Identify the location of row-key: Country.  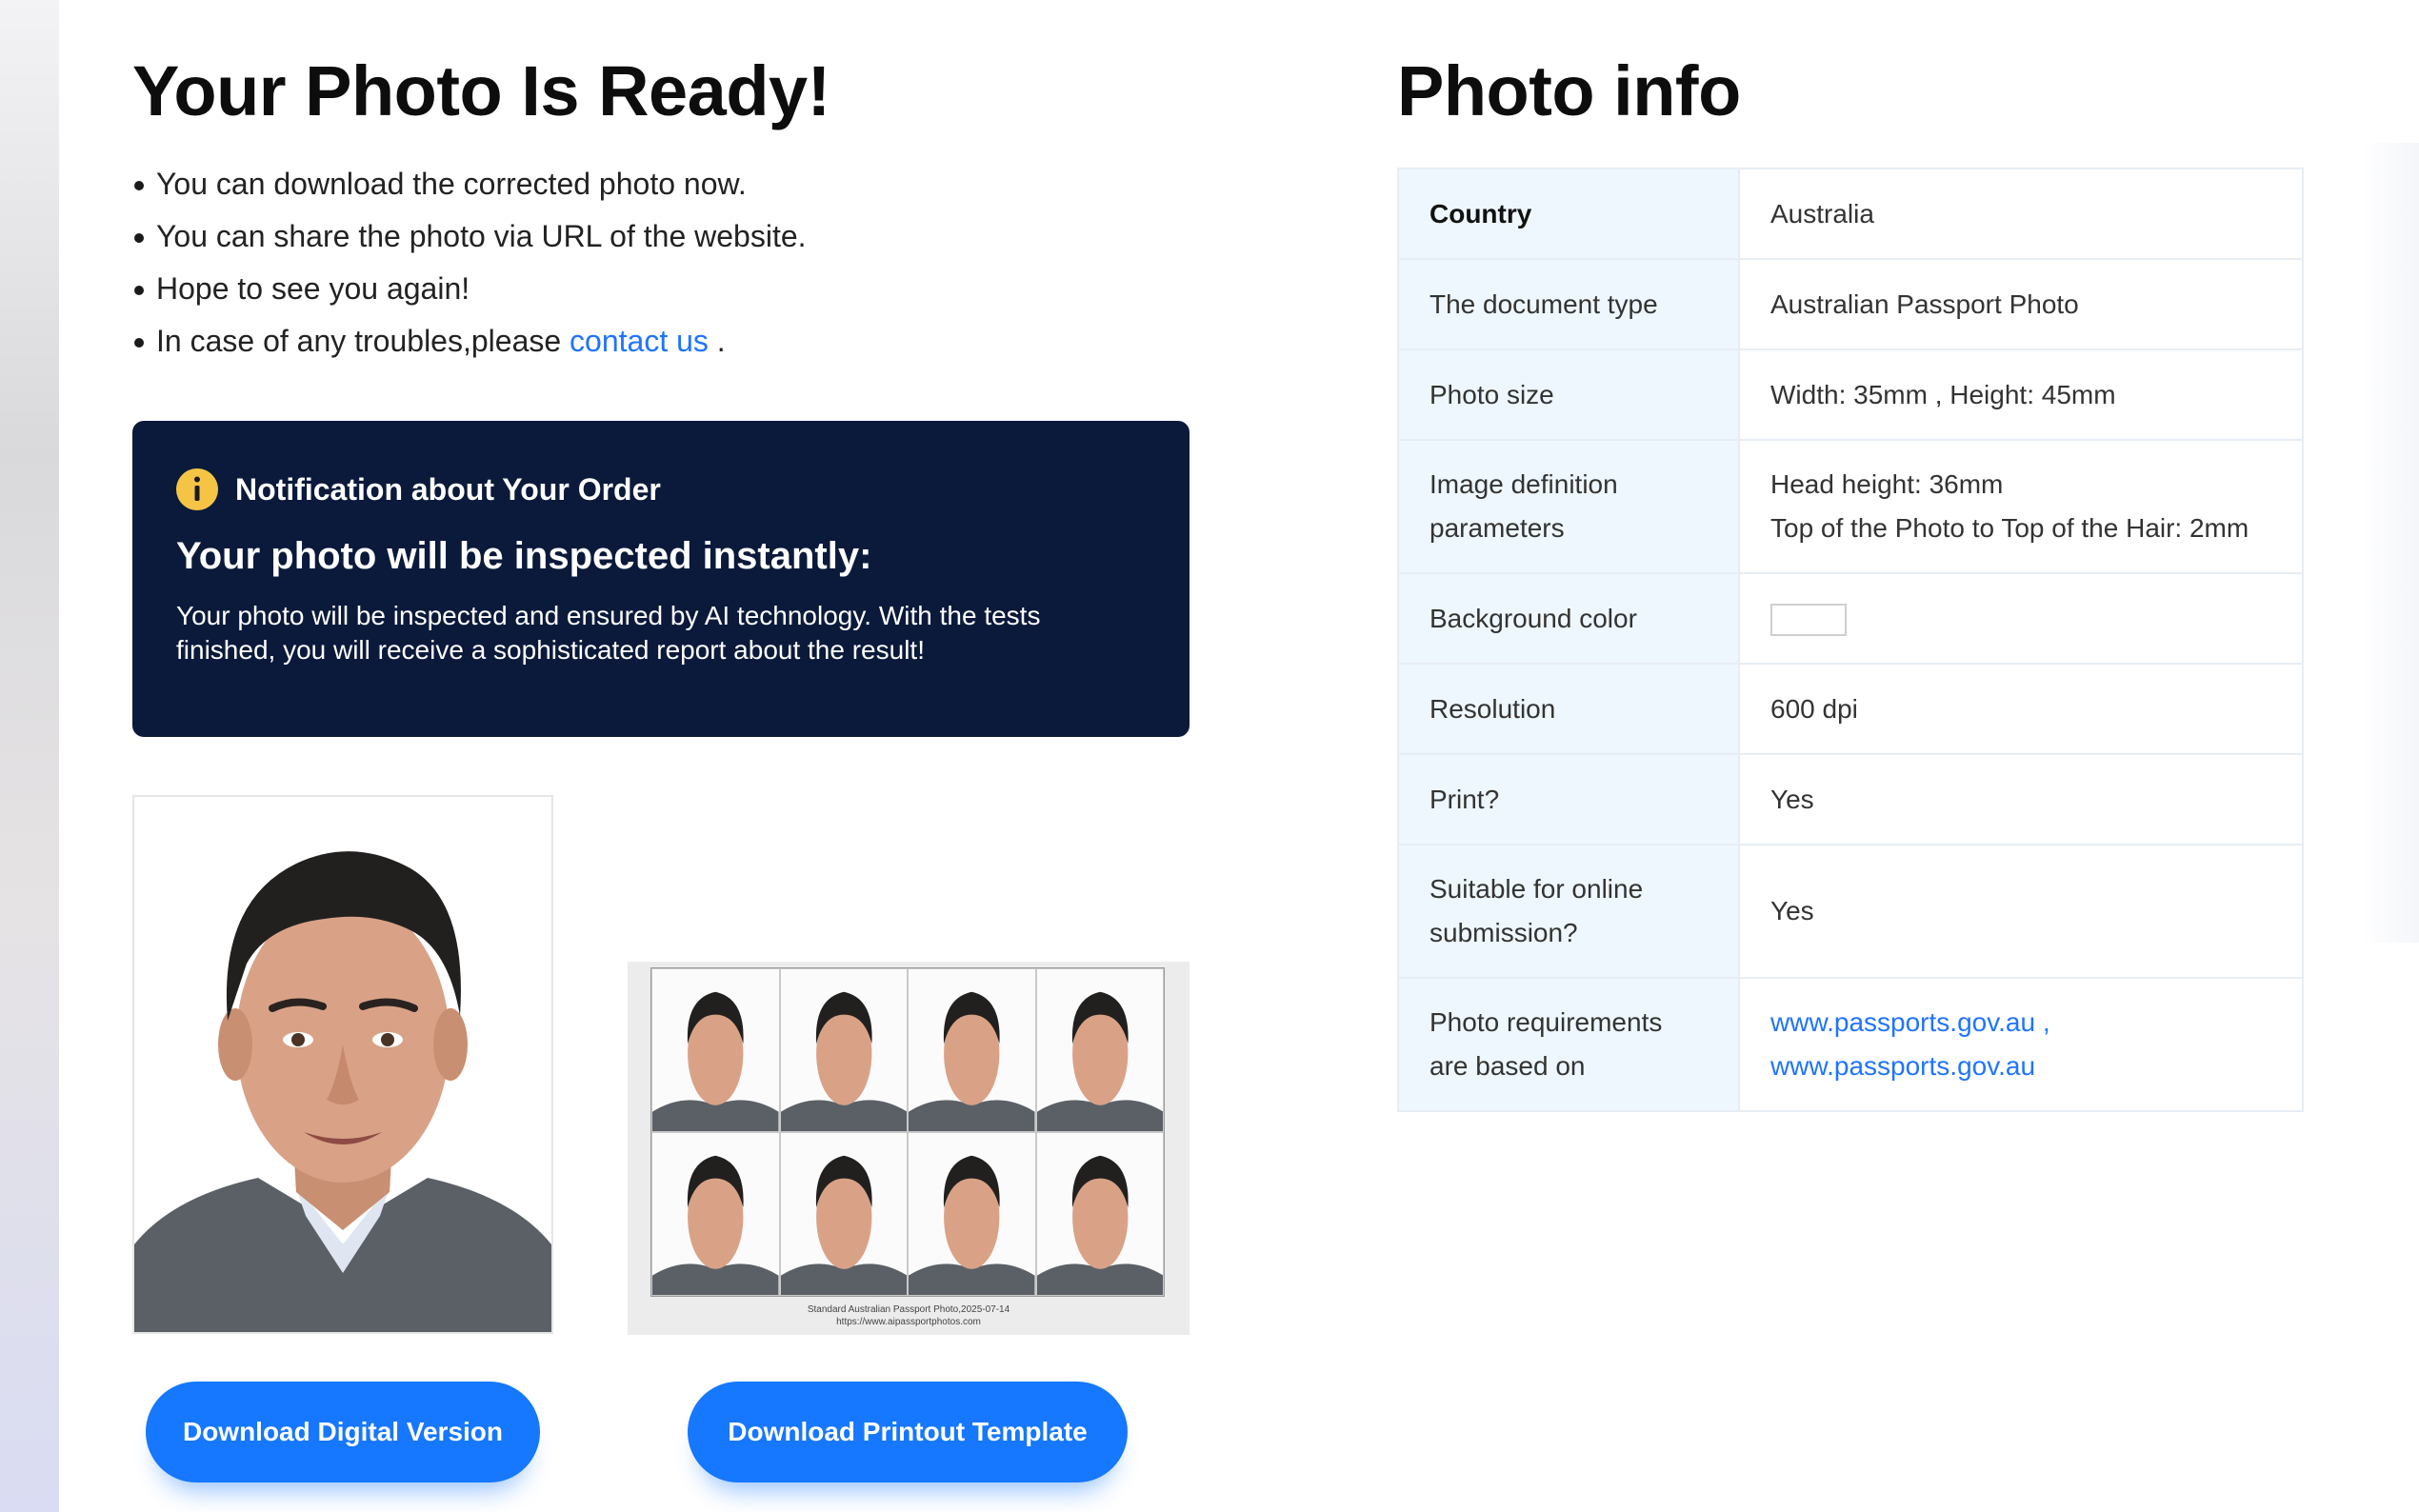
(1568, 214).